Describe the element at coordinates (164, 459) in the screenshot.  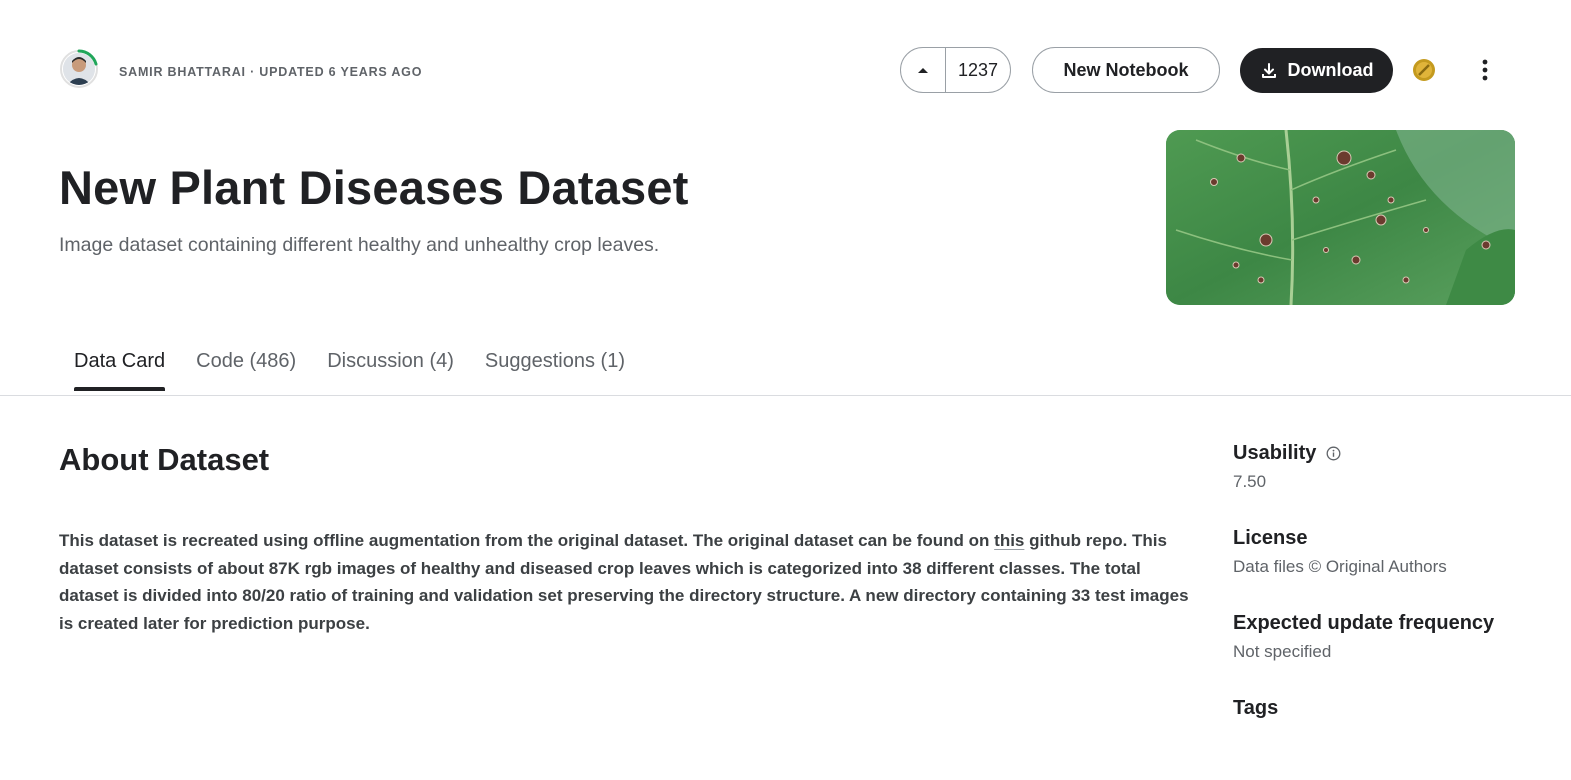
I see `about-heading: About Dataset` at that location.